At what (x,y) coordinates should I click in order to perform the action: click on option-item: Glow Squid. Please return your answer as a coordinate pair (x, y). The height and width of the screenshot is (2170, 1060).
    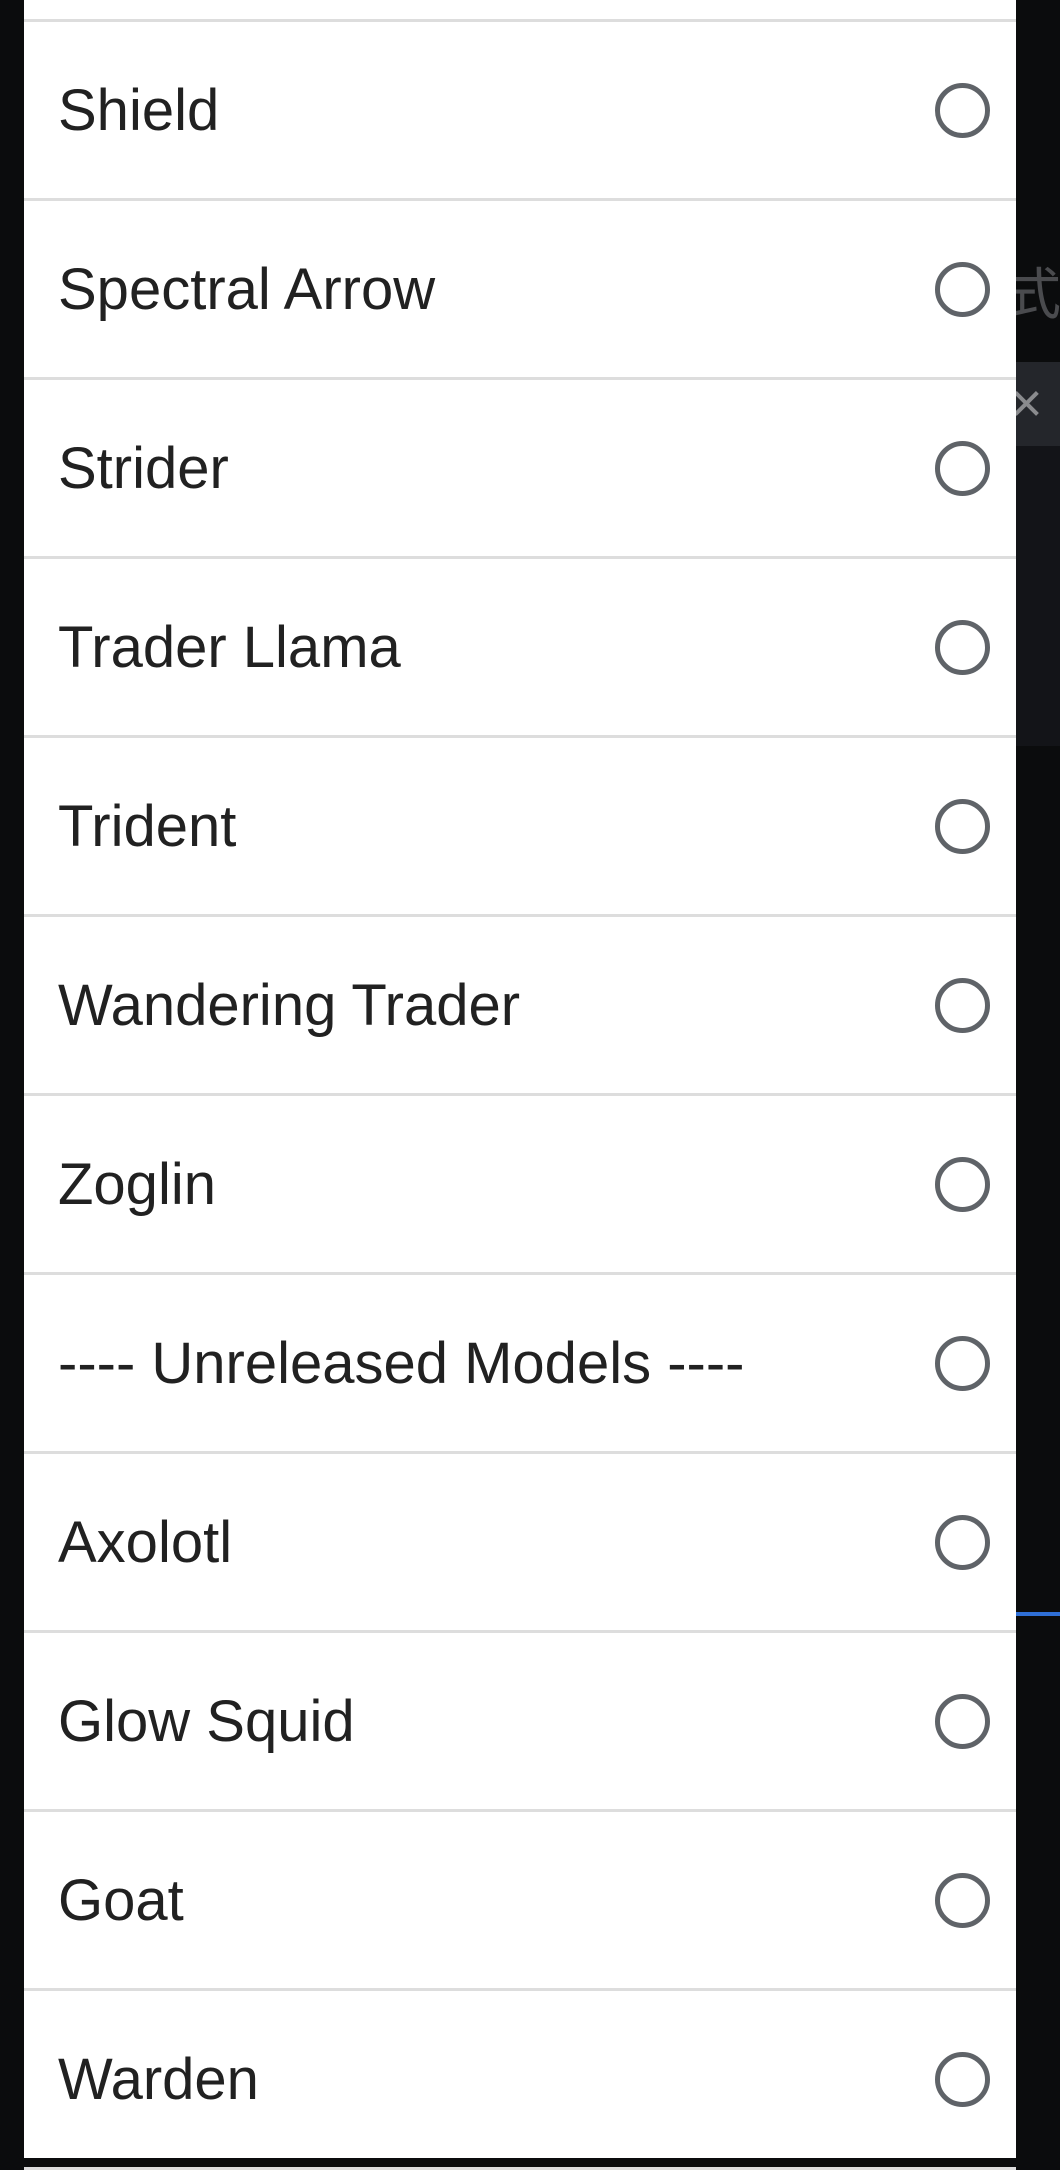
    Looking at the image, I should click on (520, 1722).